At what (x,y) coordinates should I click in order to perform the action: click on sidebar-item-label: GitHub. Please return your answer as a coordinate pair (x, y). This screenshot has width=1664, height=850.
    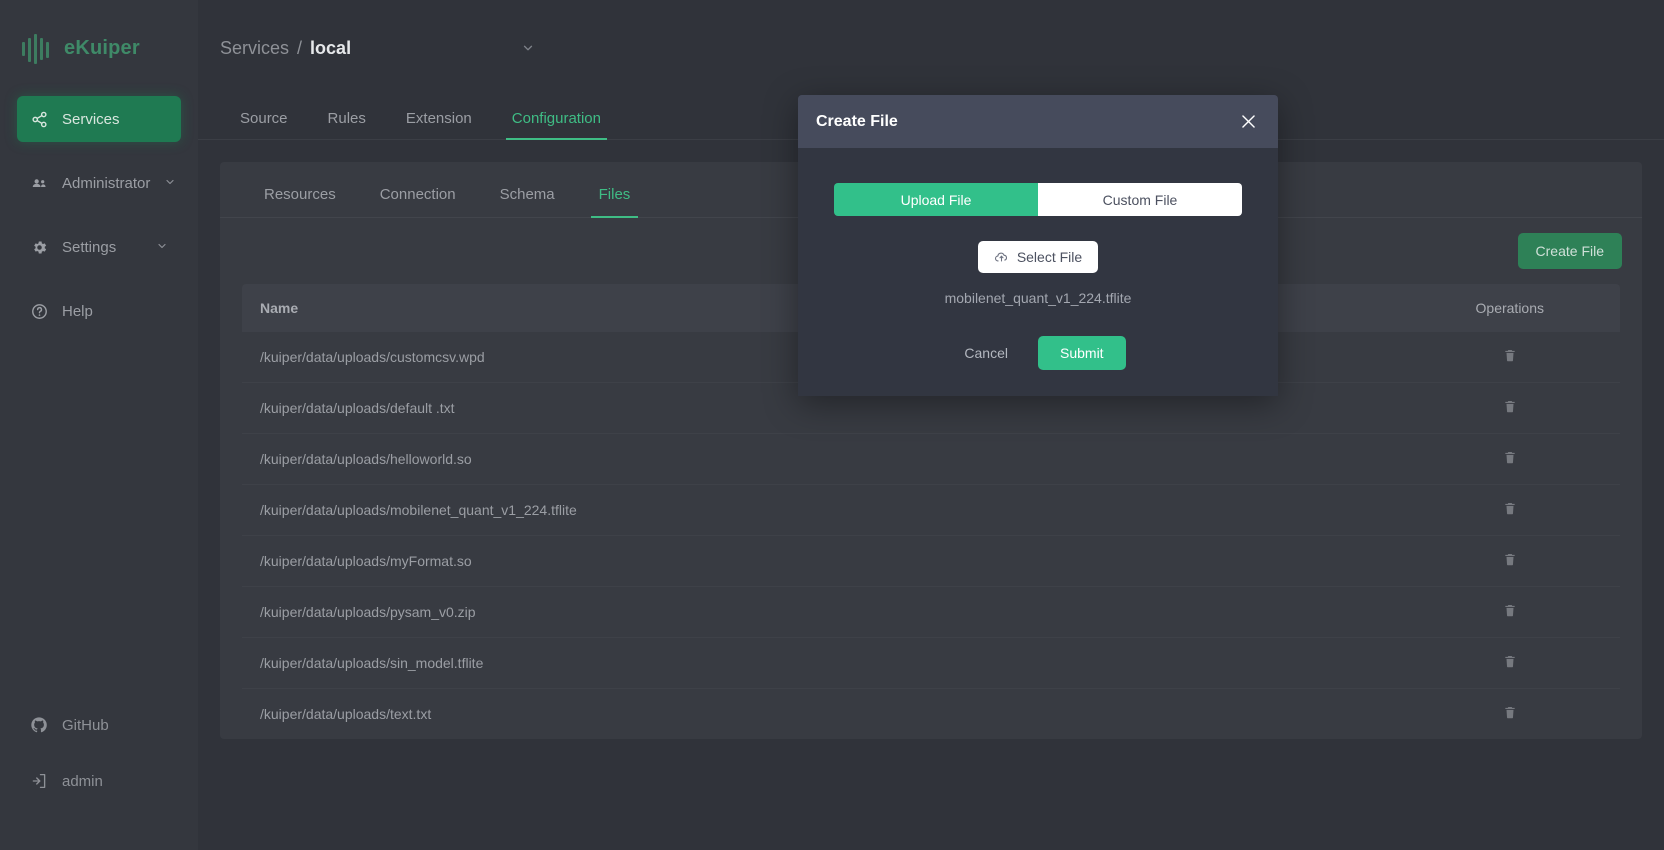
    Looking at the image, I should click on (85, 725).